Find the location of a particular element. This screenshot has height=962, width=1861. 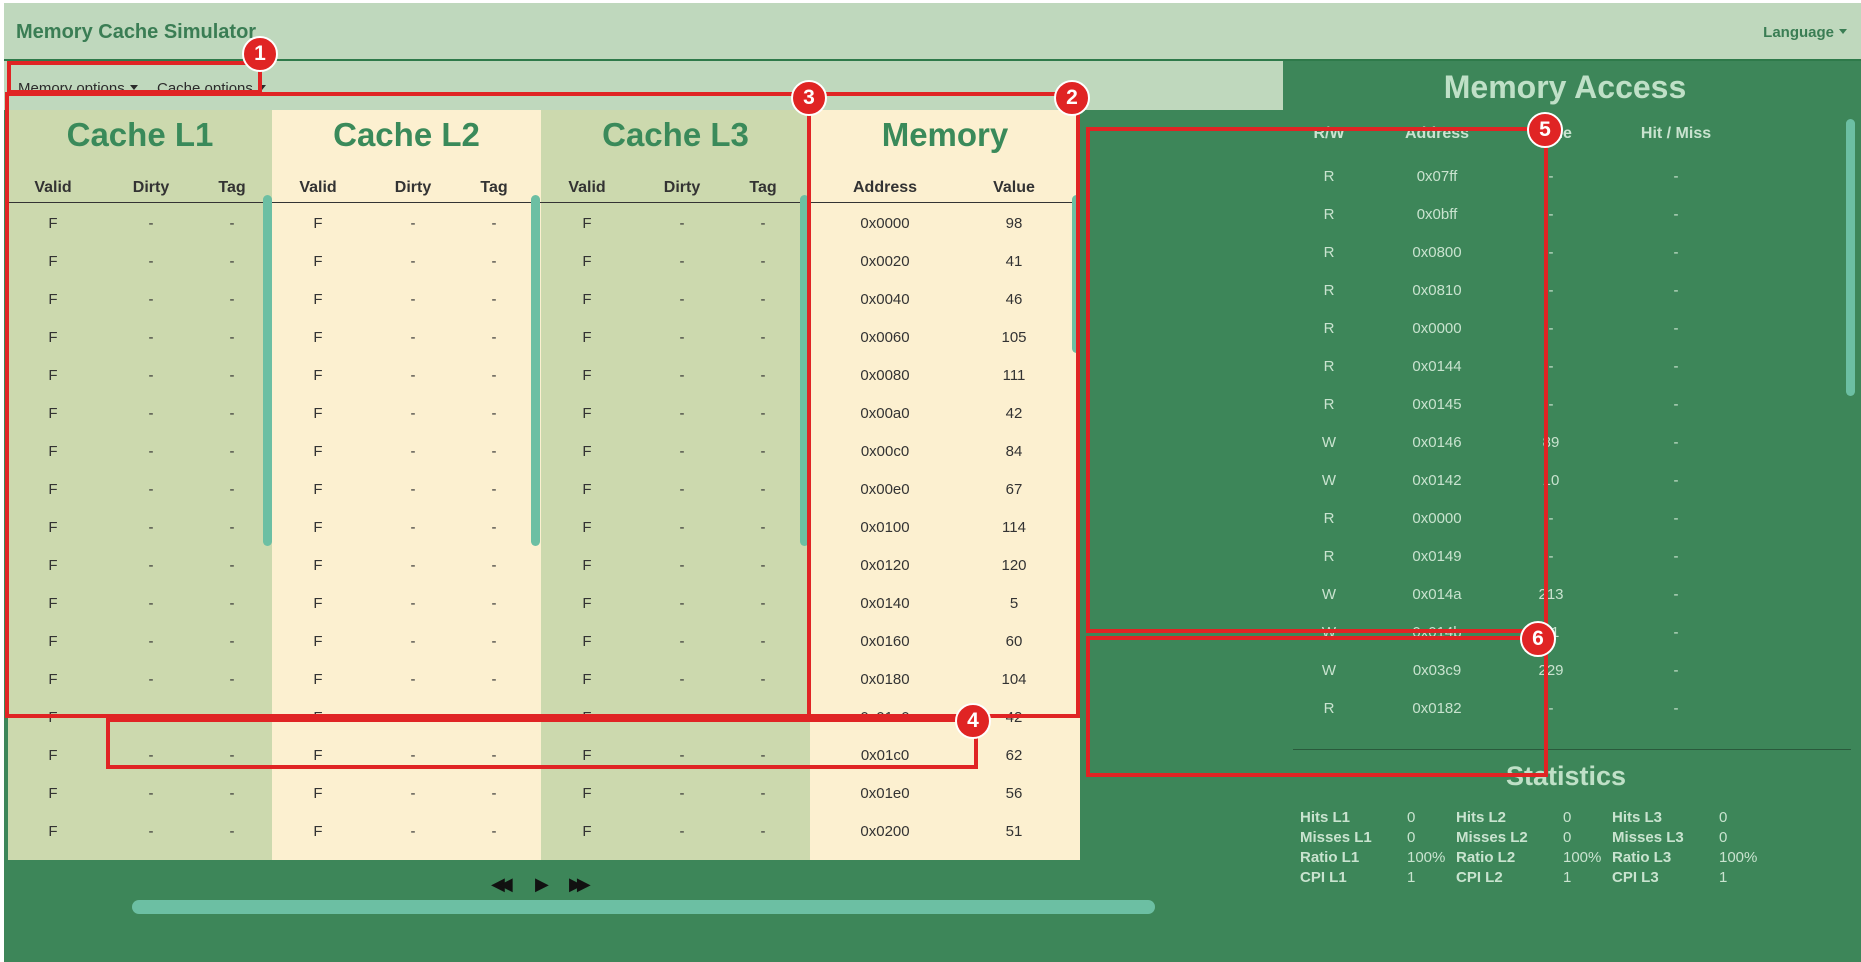

value-cell: 42 is located at coordinates (1014, 413).